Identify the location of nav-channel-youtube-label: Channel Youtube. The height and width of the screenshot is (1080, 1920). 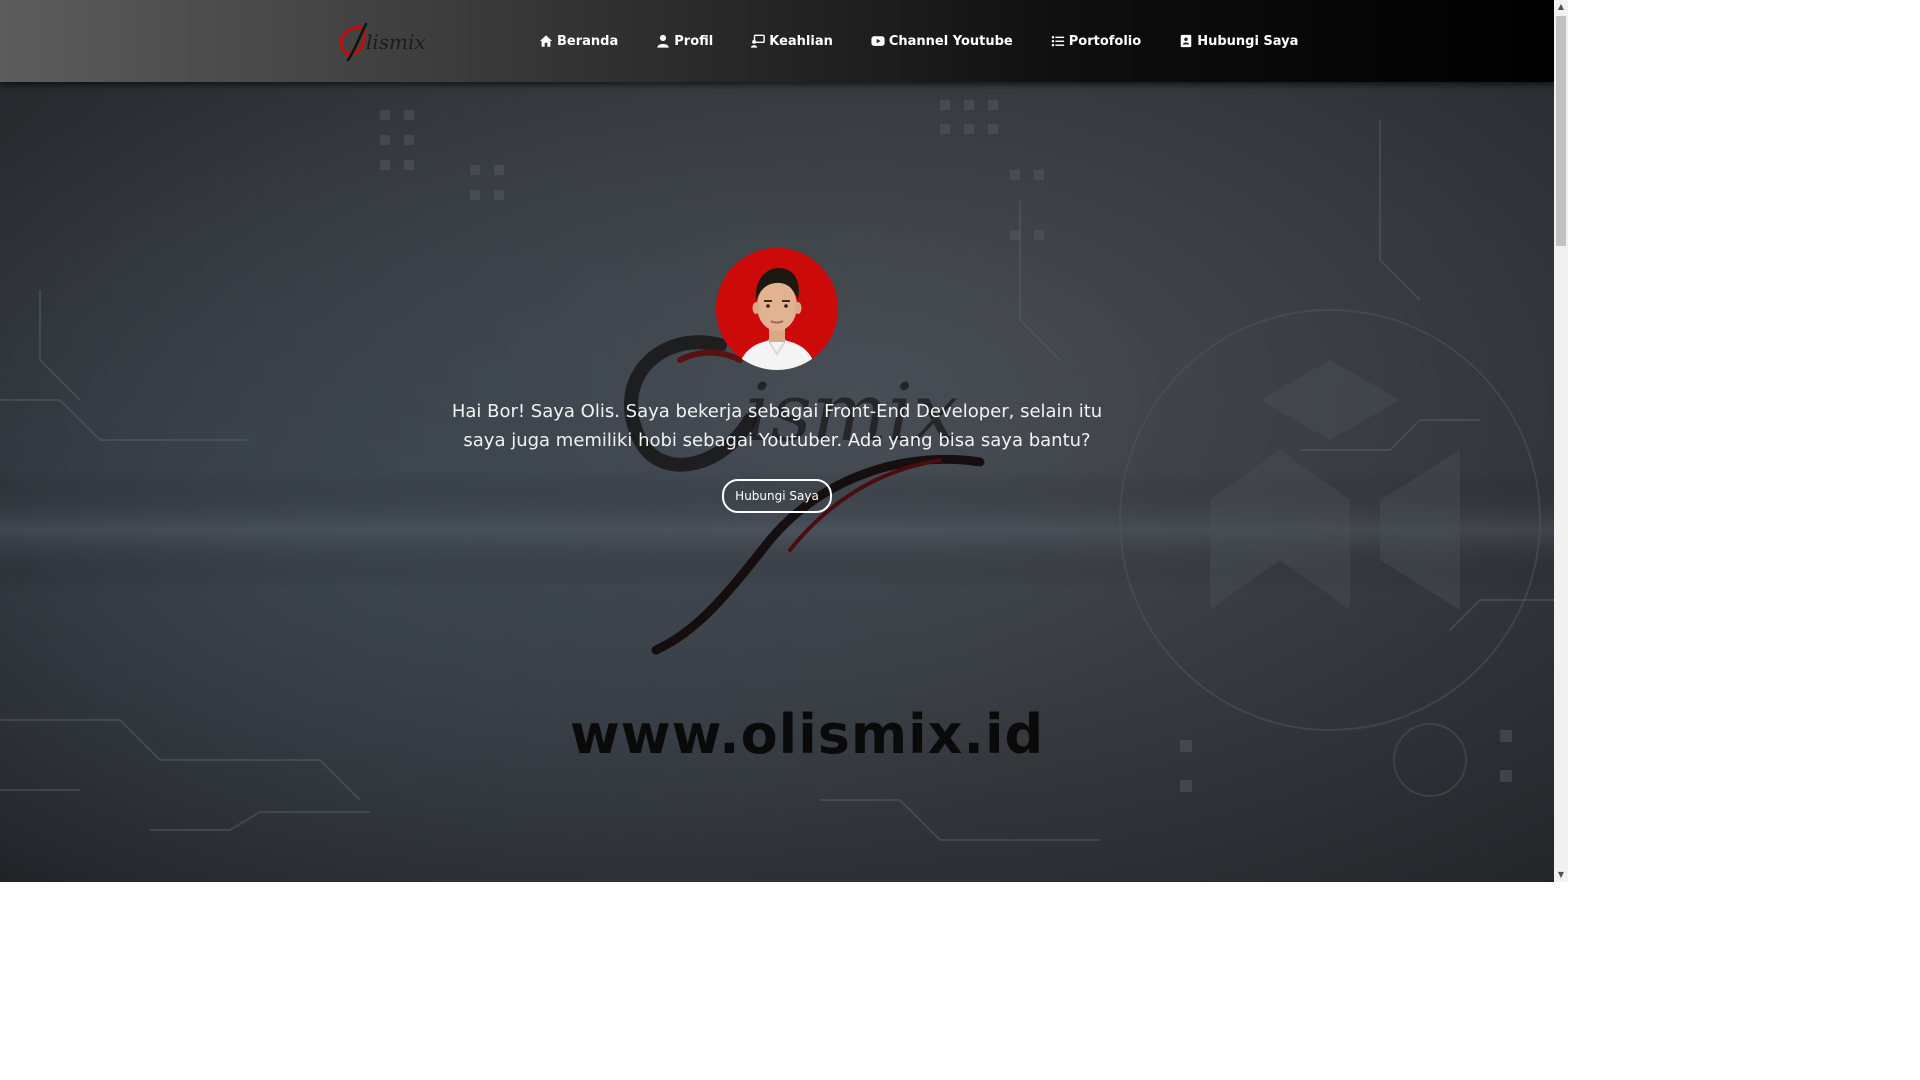
(950, 41).